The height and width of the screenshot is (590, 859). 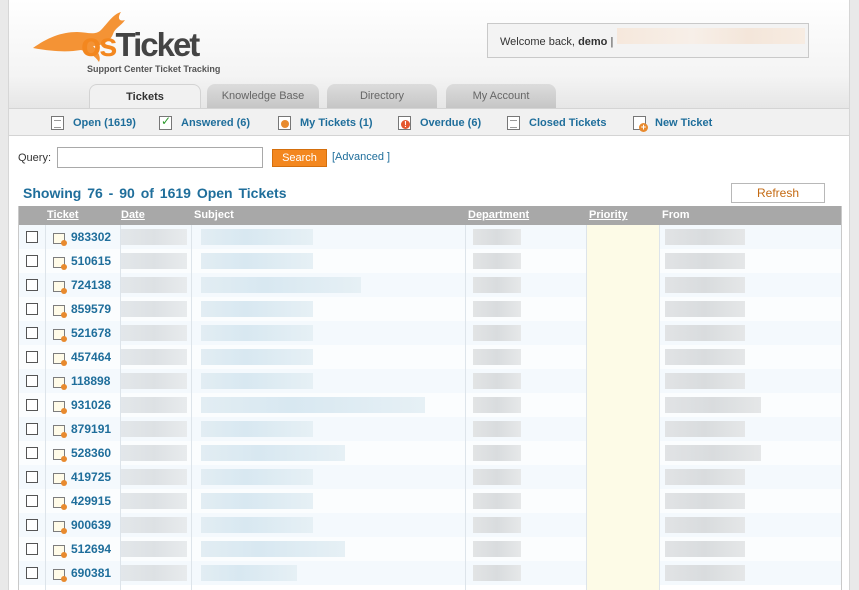 I want to click on tab-my-account: My Account, so click(x=501, y=96).